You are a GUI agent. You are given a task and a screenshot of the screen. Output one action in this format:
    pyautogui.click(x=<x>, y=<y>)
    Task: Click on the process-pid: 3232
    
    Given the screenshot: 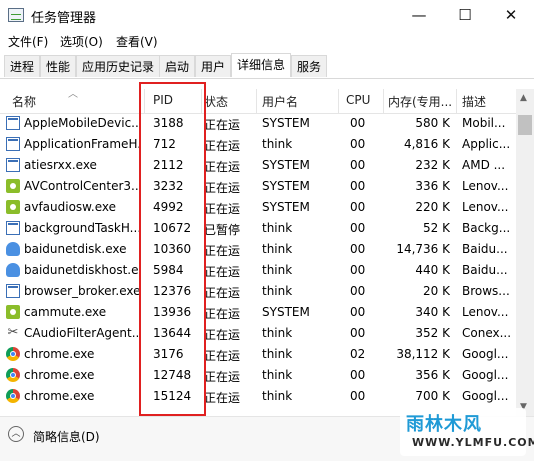 What is the action you would take?
    pyautogui.click(x=168, y=186)
    